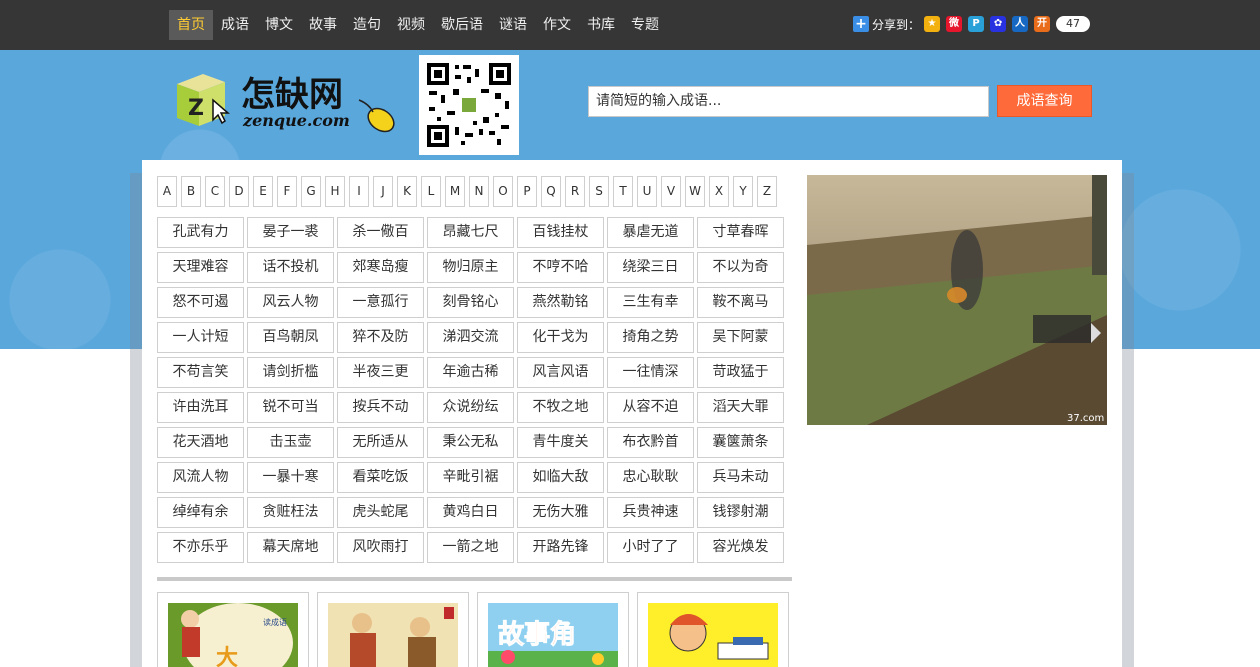 The height and width of the screenshot is (667, 1260). Describe the element at coordinates (527, 191) in the screenshot. I see `letter-p: P` at that location.